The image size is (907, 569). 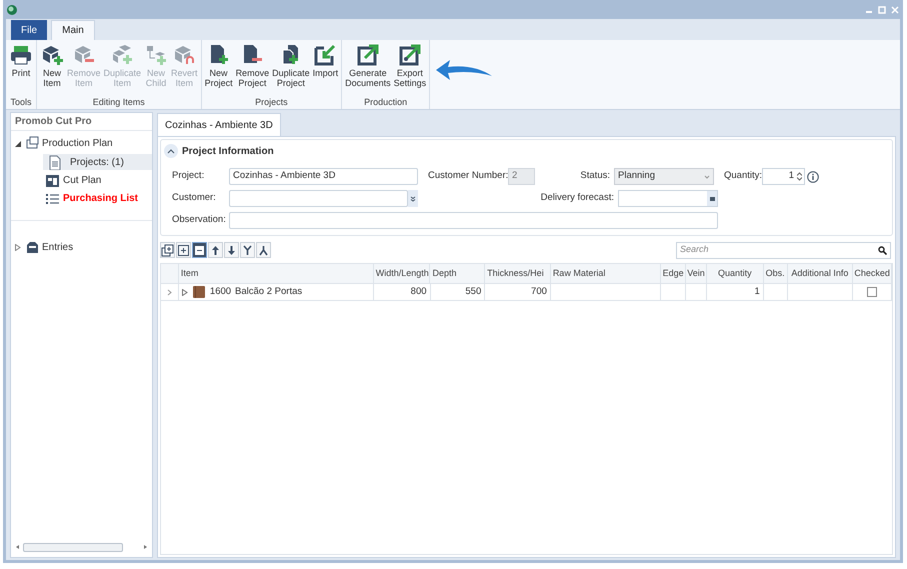 I want to click on customer-field, so click(x=318, y=198).